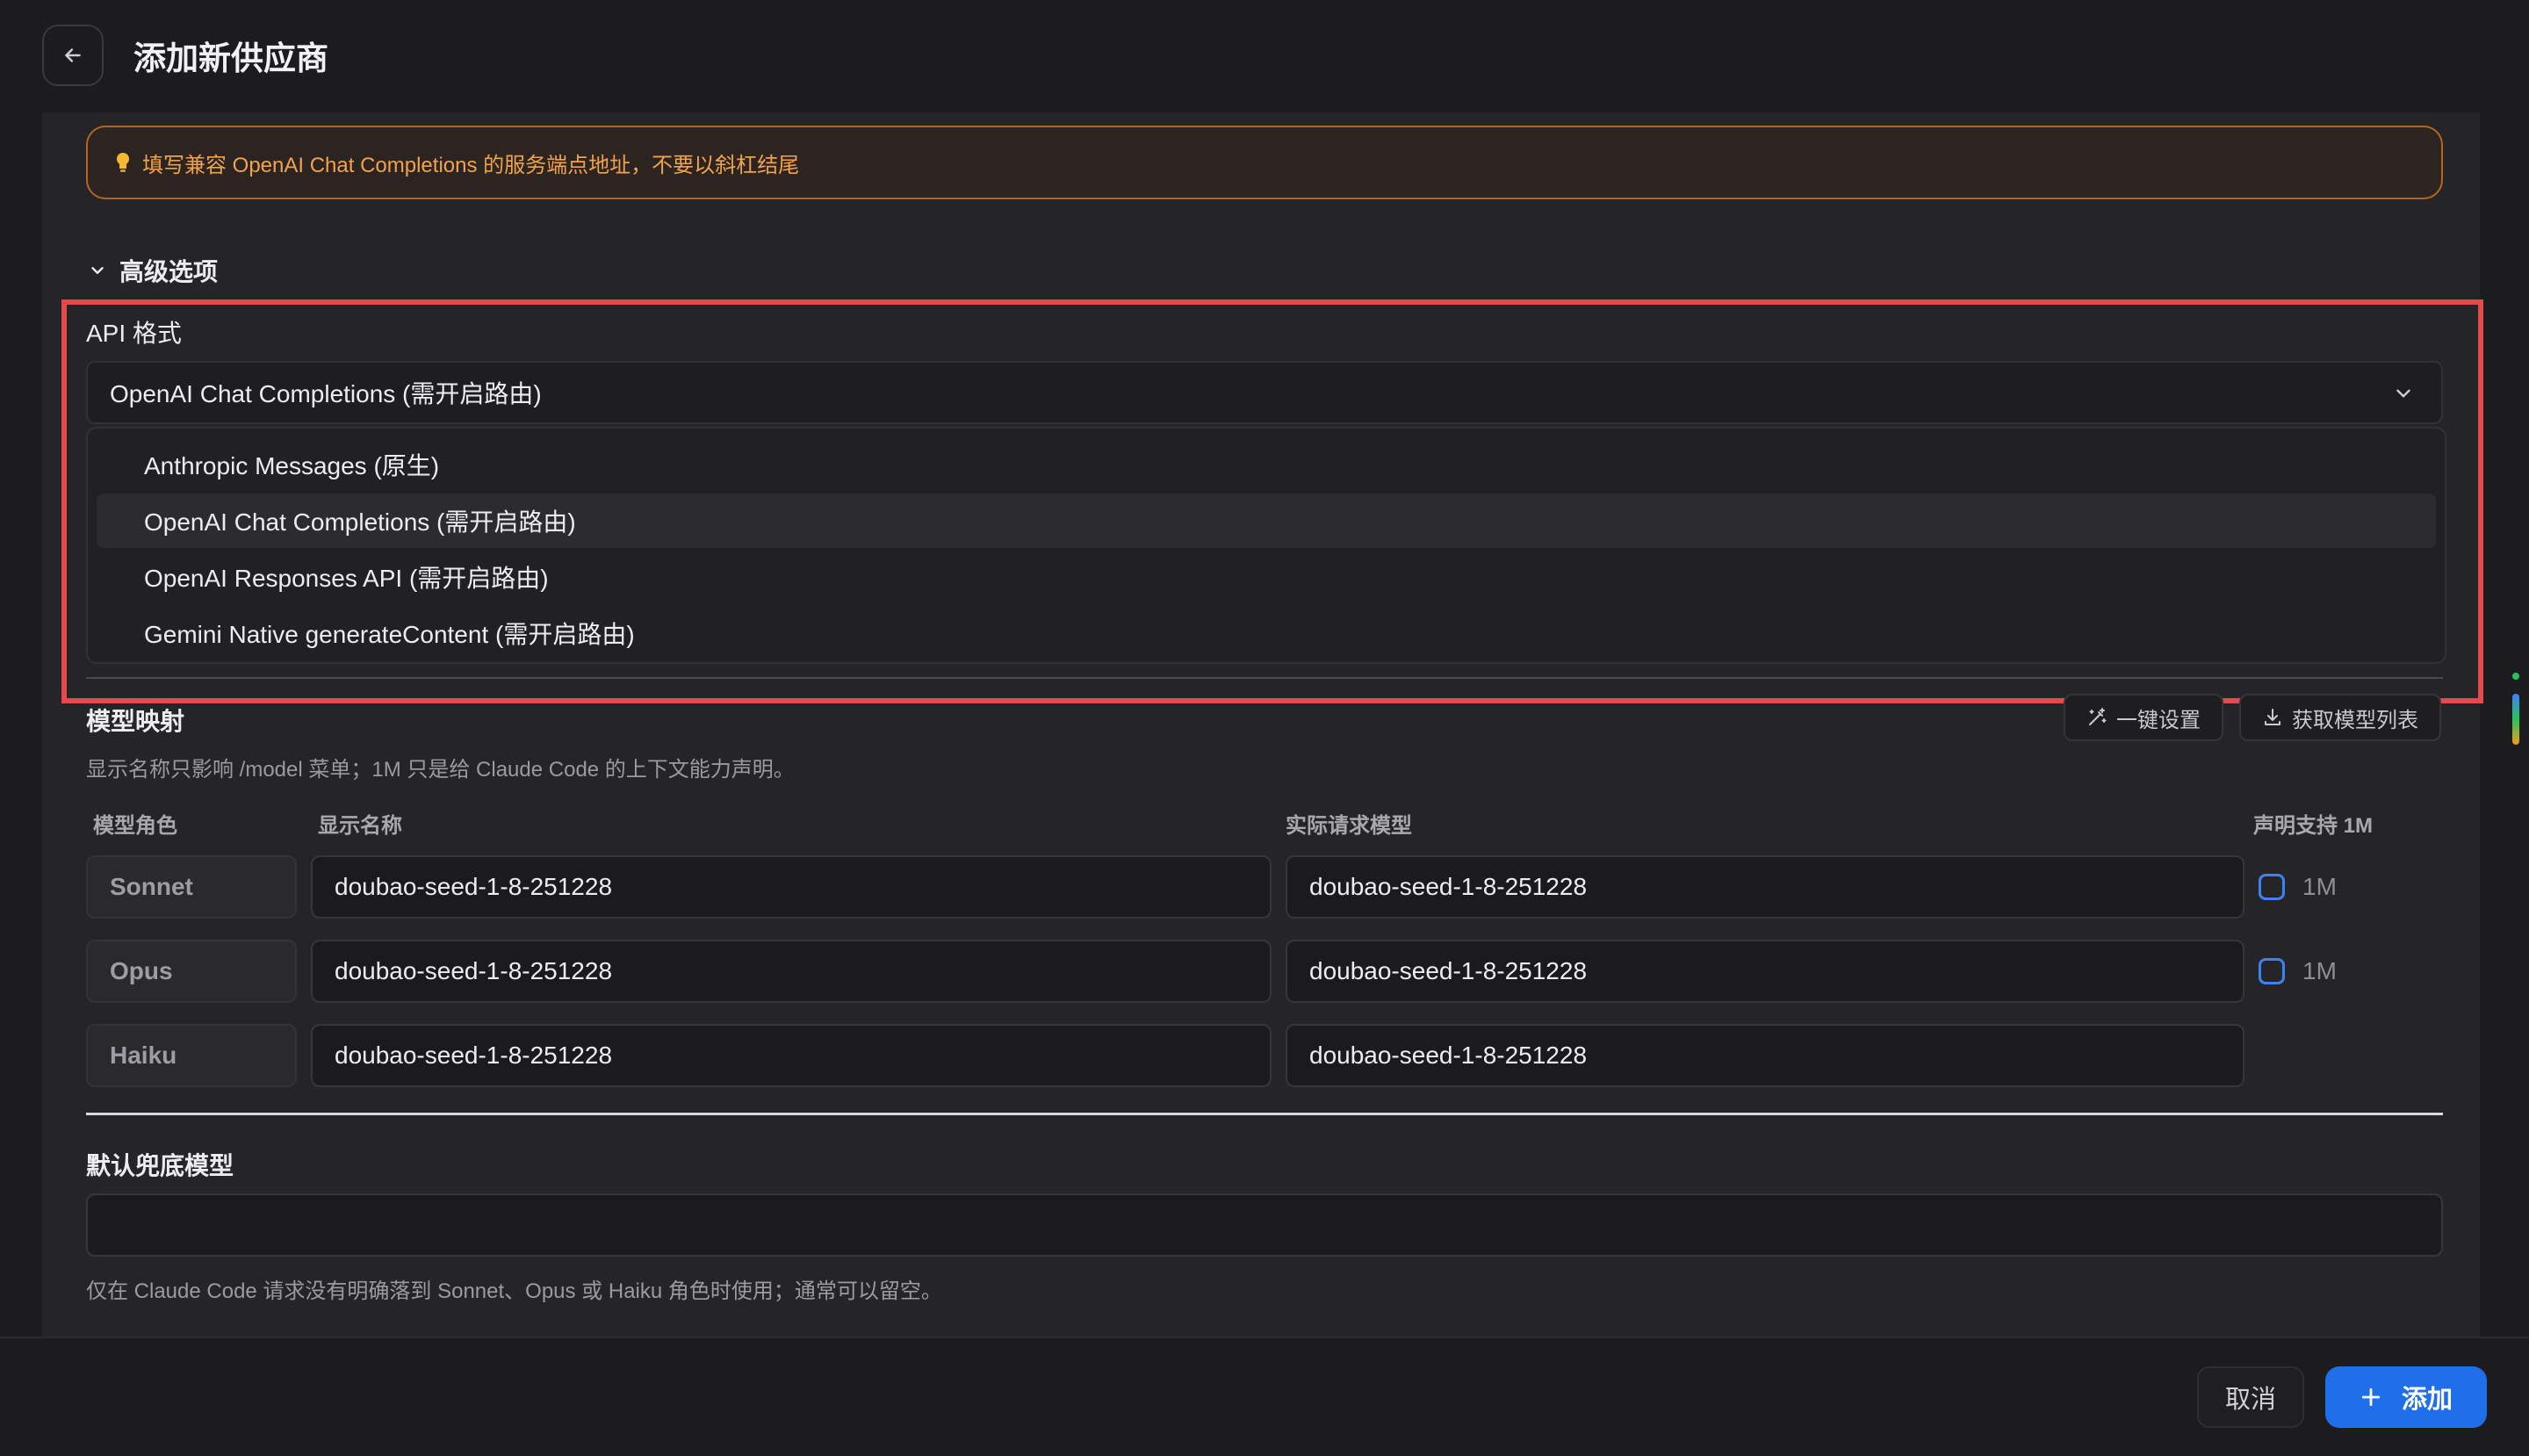  I want to click on actual-model-input-haiku: doubao-seed-1-8-251228, so click(1765, 1055).